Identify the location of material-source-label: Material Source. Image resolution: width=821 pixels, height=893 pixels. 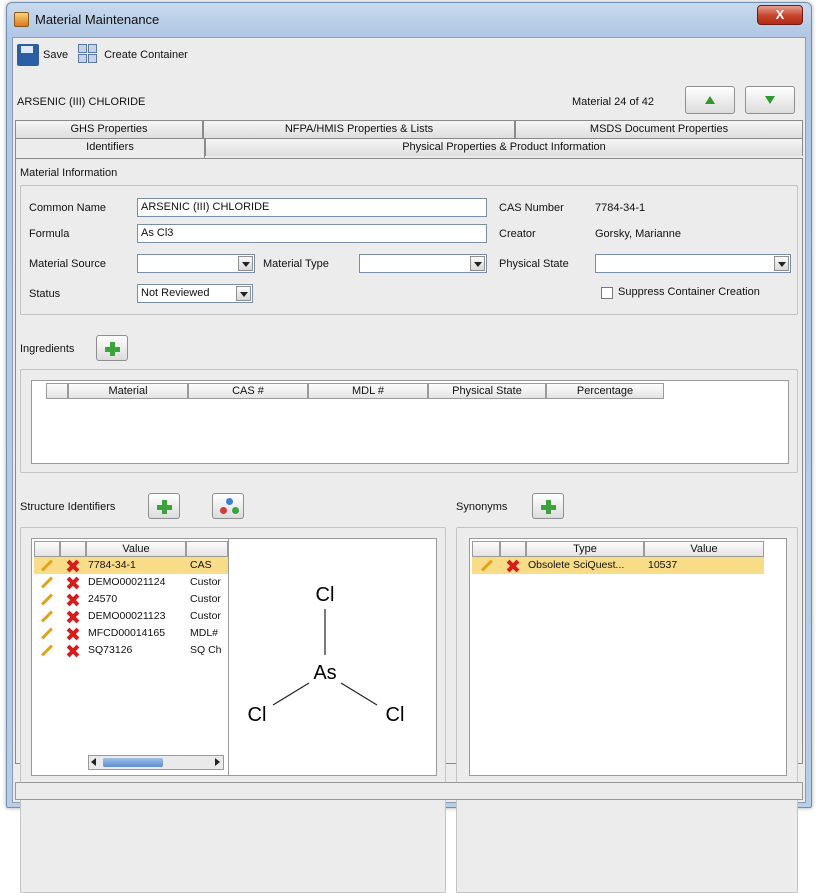
(68, 264).